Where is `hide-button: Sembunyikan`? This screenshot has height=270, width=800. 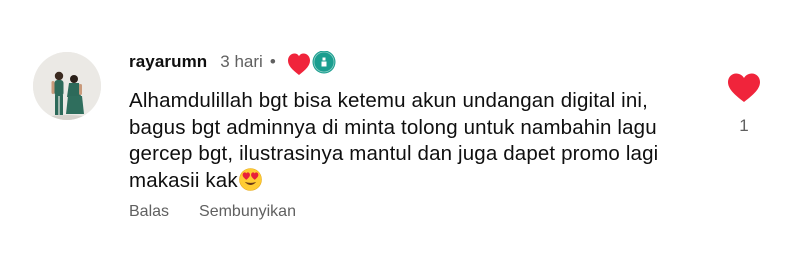 hide-button: Sembunyikan is located at coordinates (247, 212).